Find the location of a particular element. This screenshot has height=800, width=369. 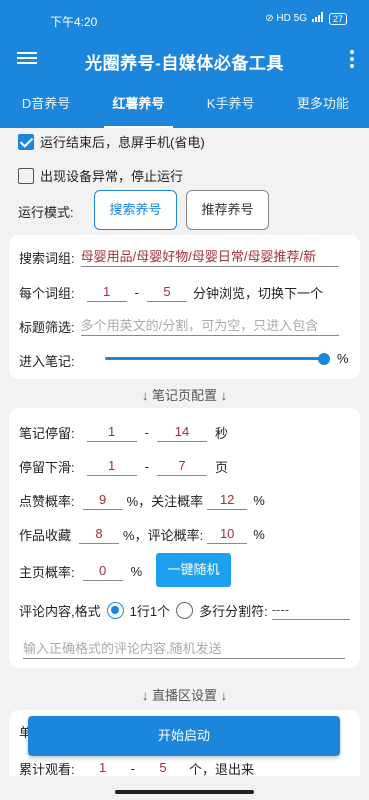

screen-off-option: 运行结束后，息屏手机(省电) is located at coordinates (111, 141).